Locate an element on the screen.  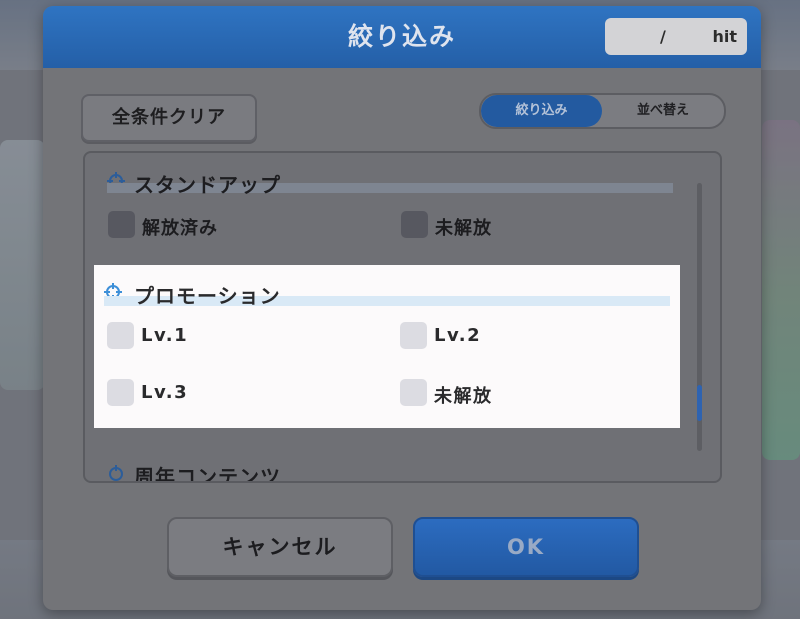
clear-all-button: 全条件クリア is located at coordinates (169, 118).